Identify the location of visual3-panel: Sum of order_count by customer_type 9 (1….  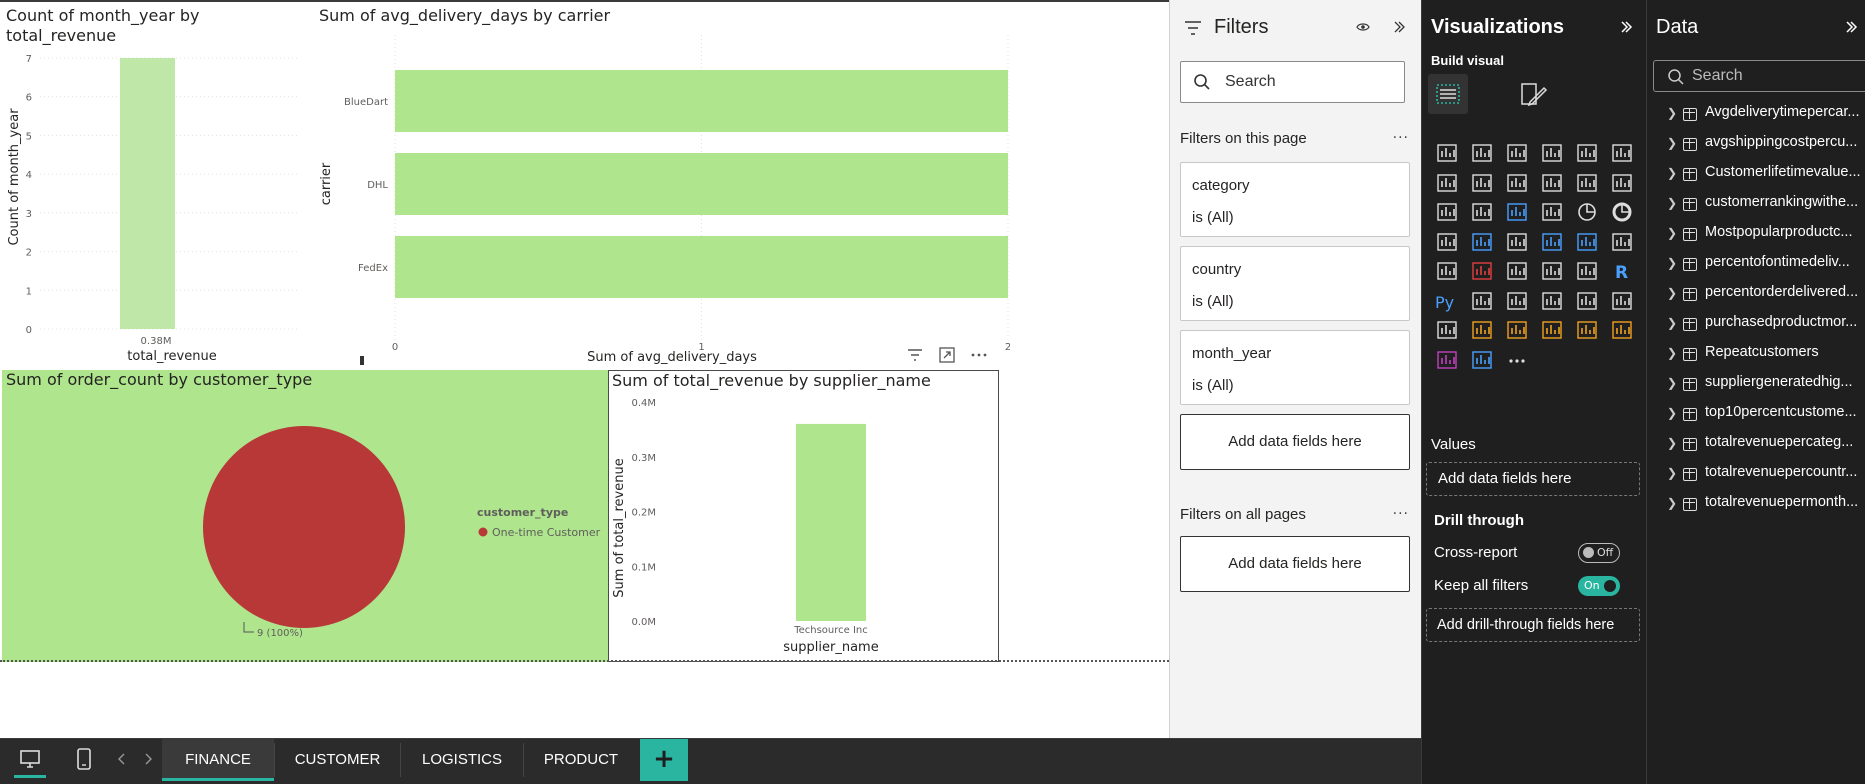
(306, 516).